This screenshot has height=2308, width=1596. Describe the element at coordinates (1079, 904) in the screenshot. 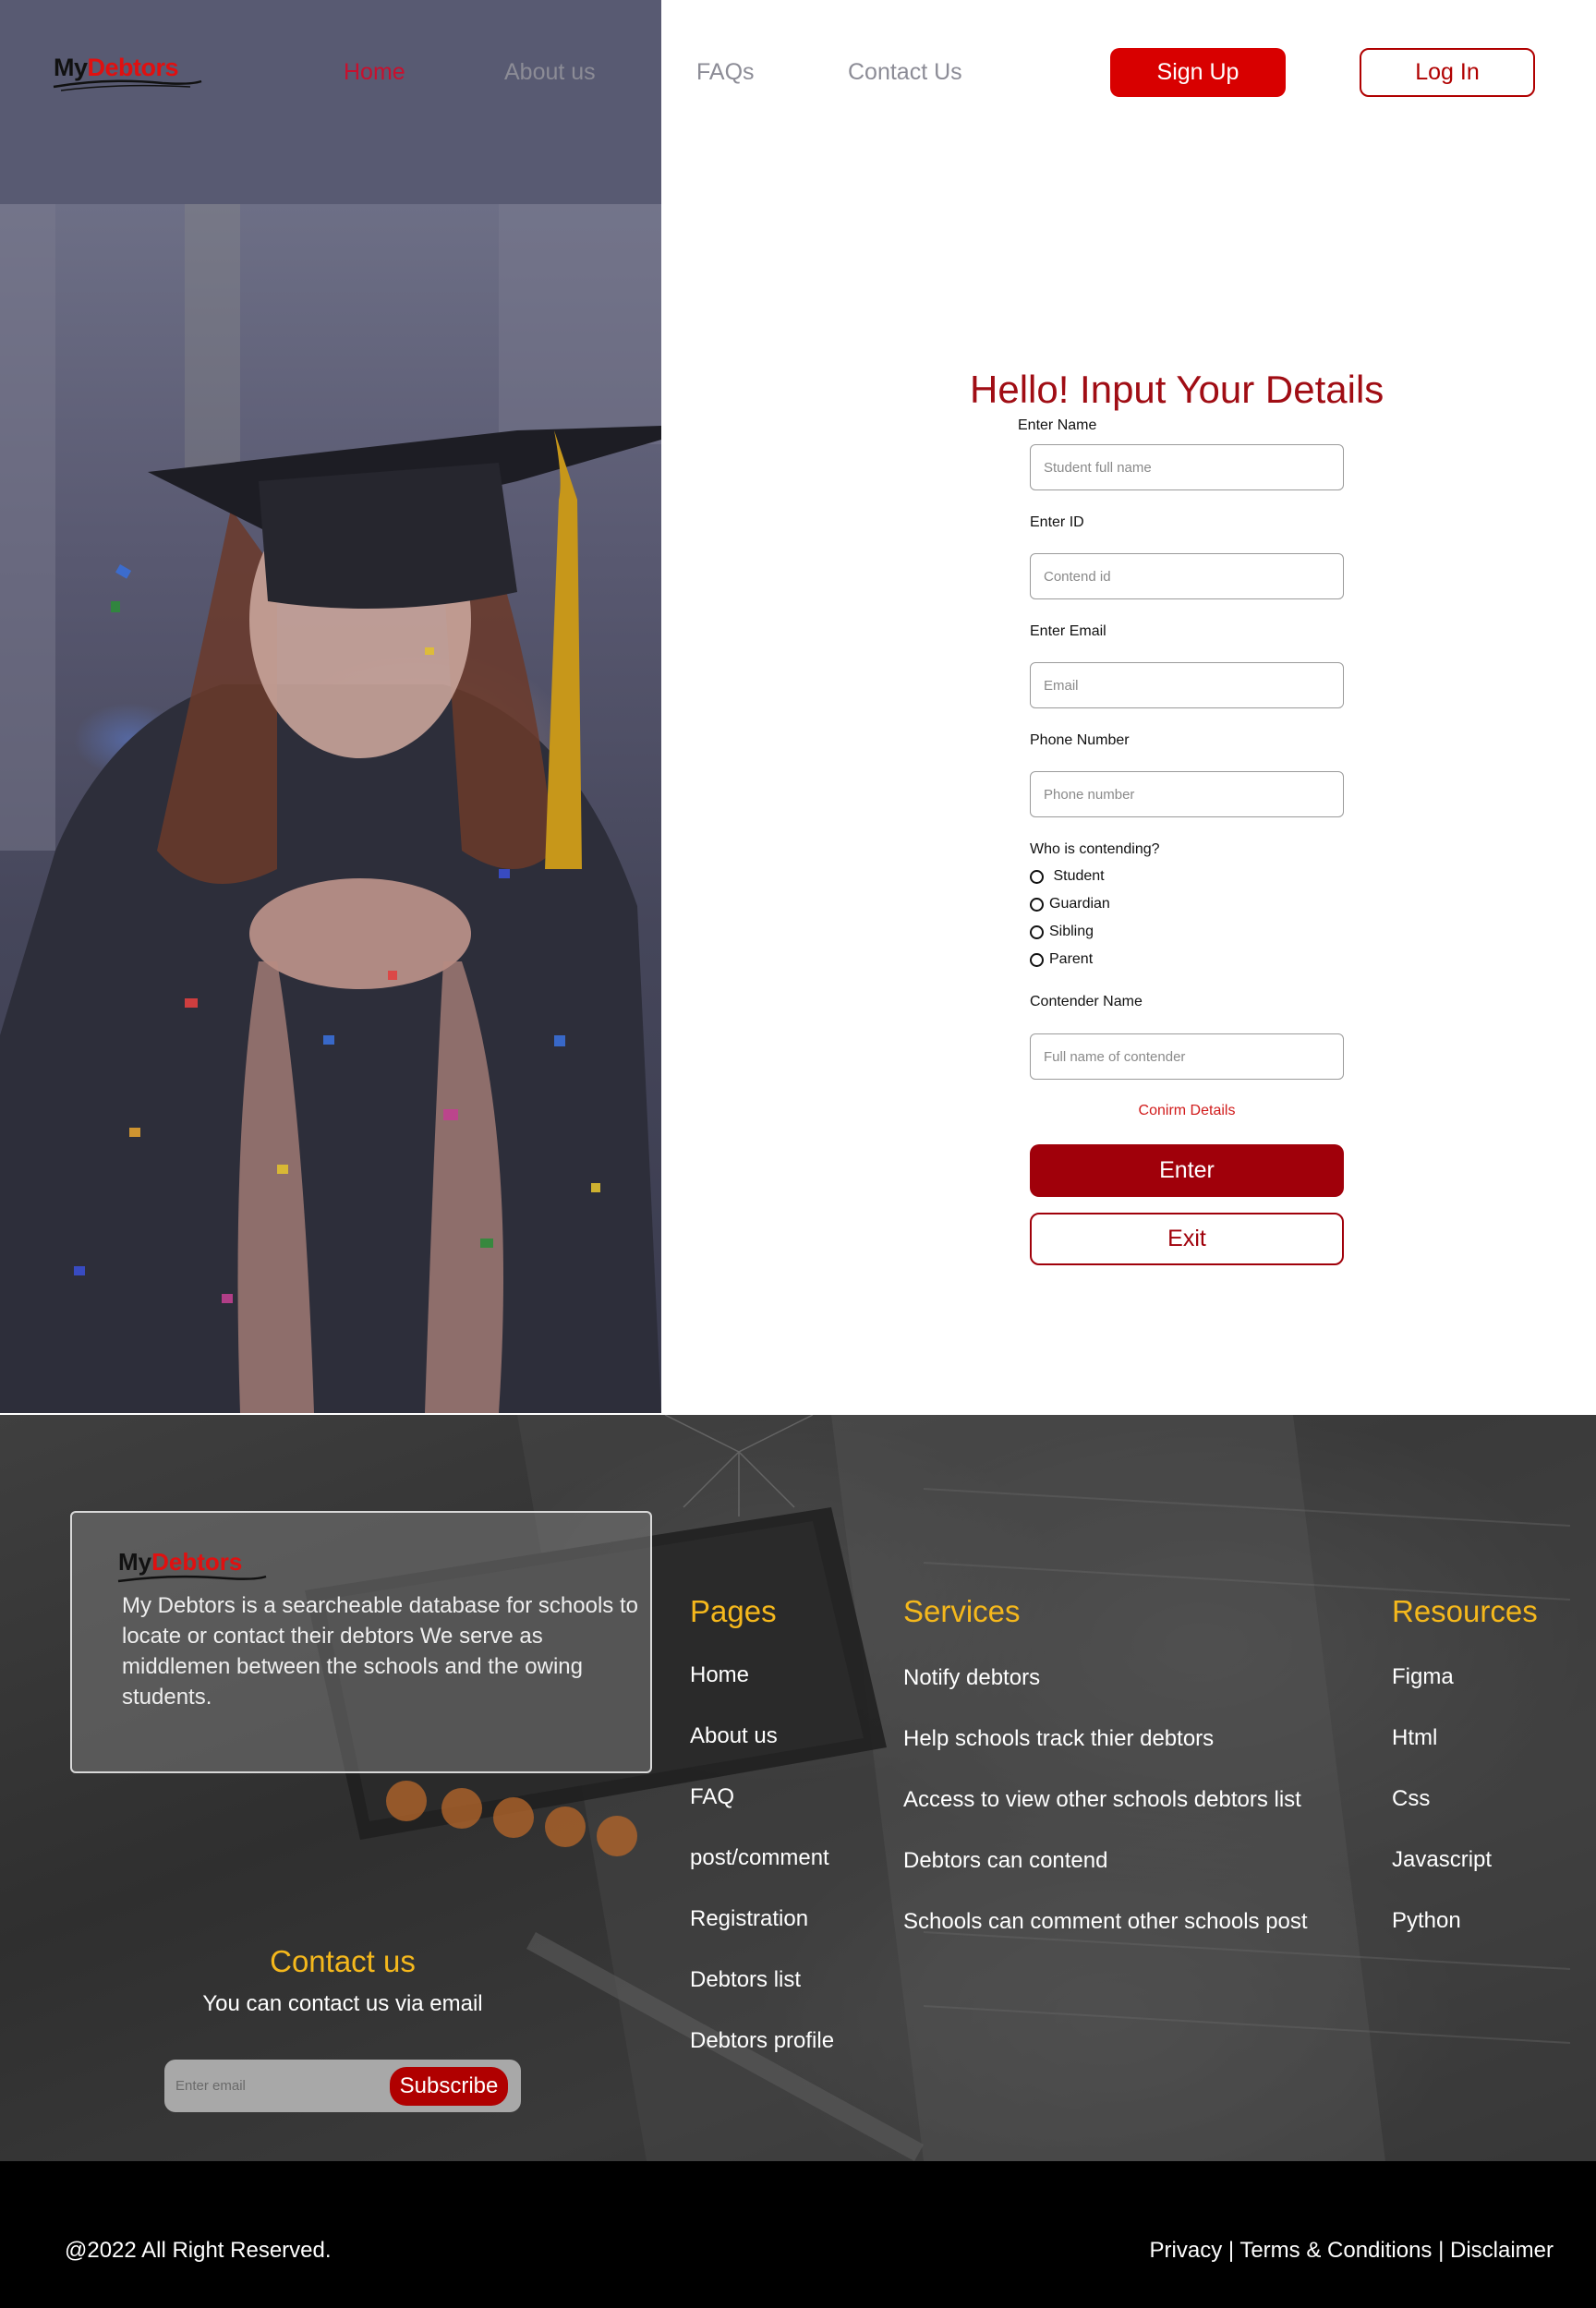

I see `radio-guardian-label: Guardian` at that location.